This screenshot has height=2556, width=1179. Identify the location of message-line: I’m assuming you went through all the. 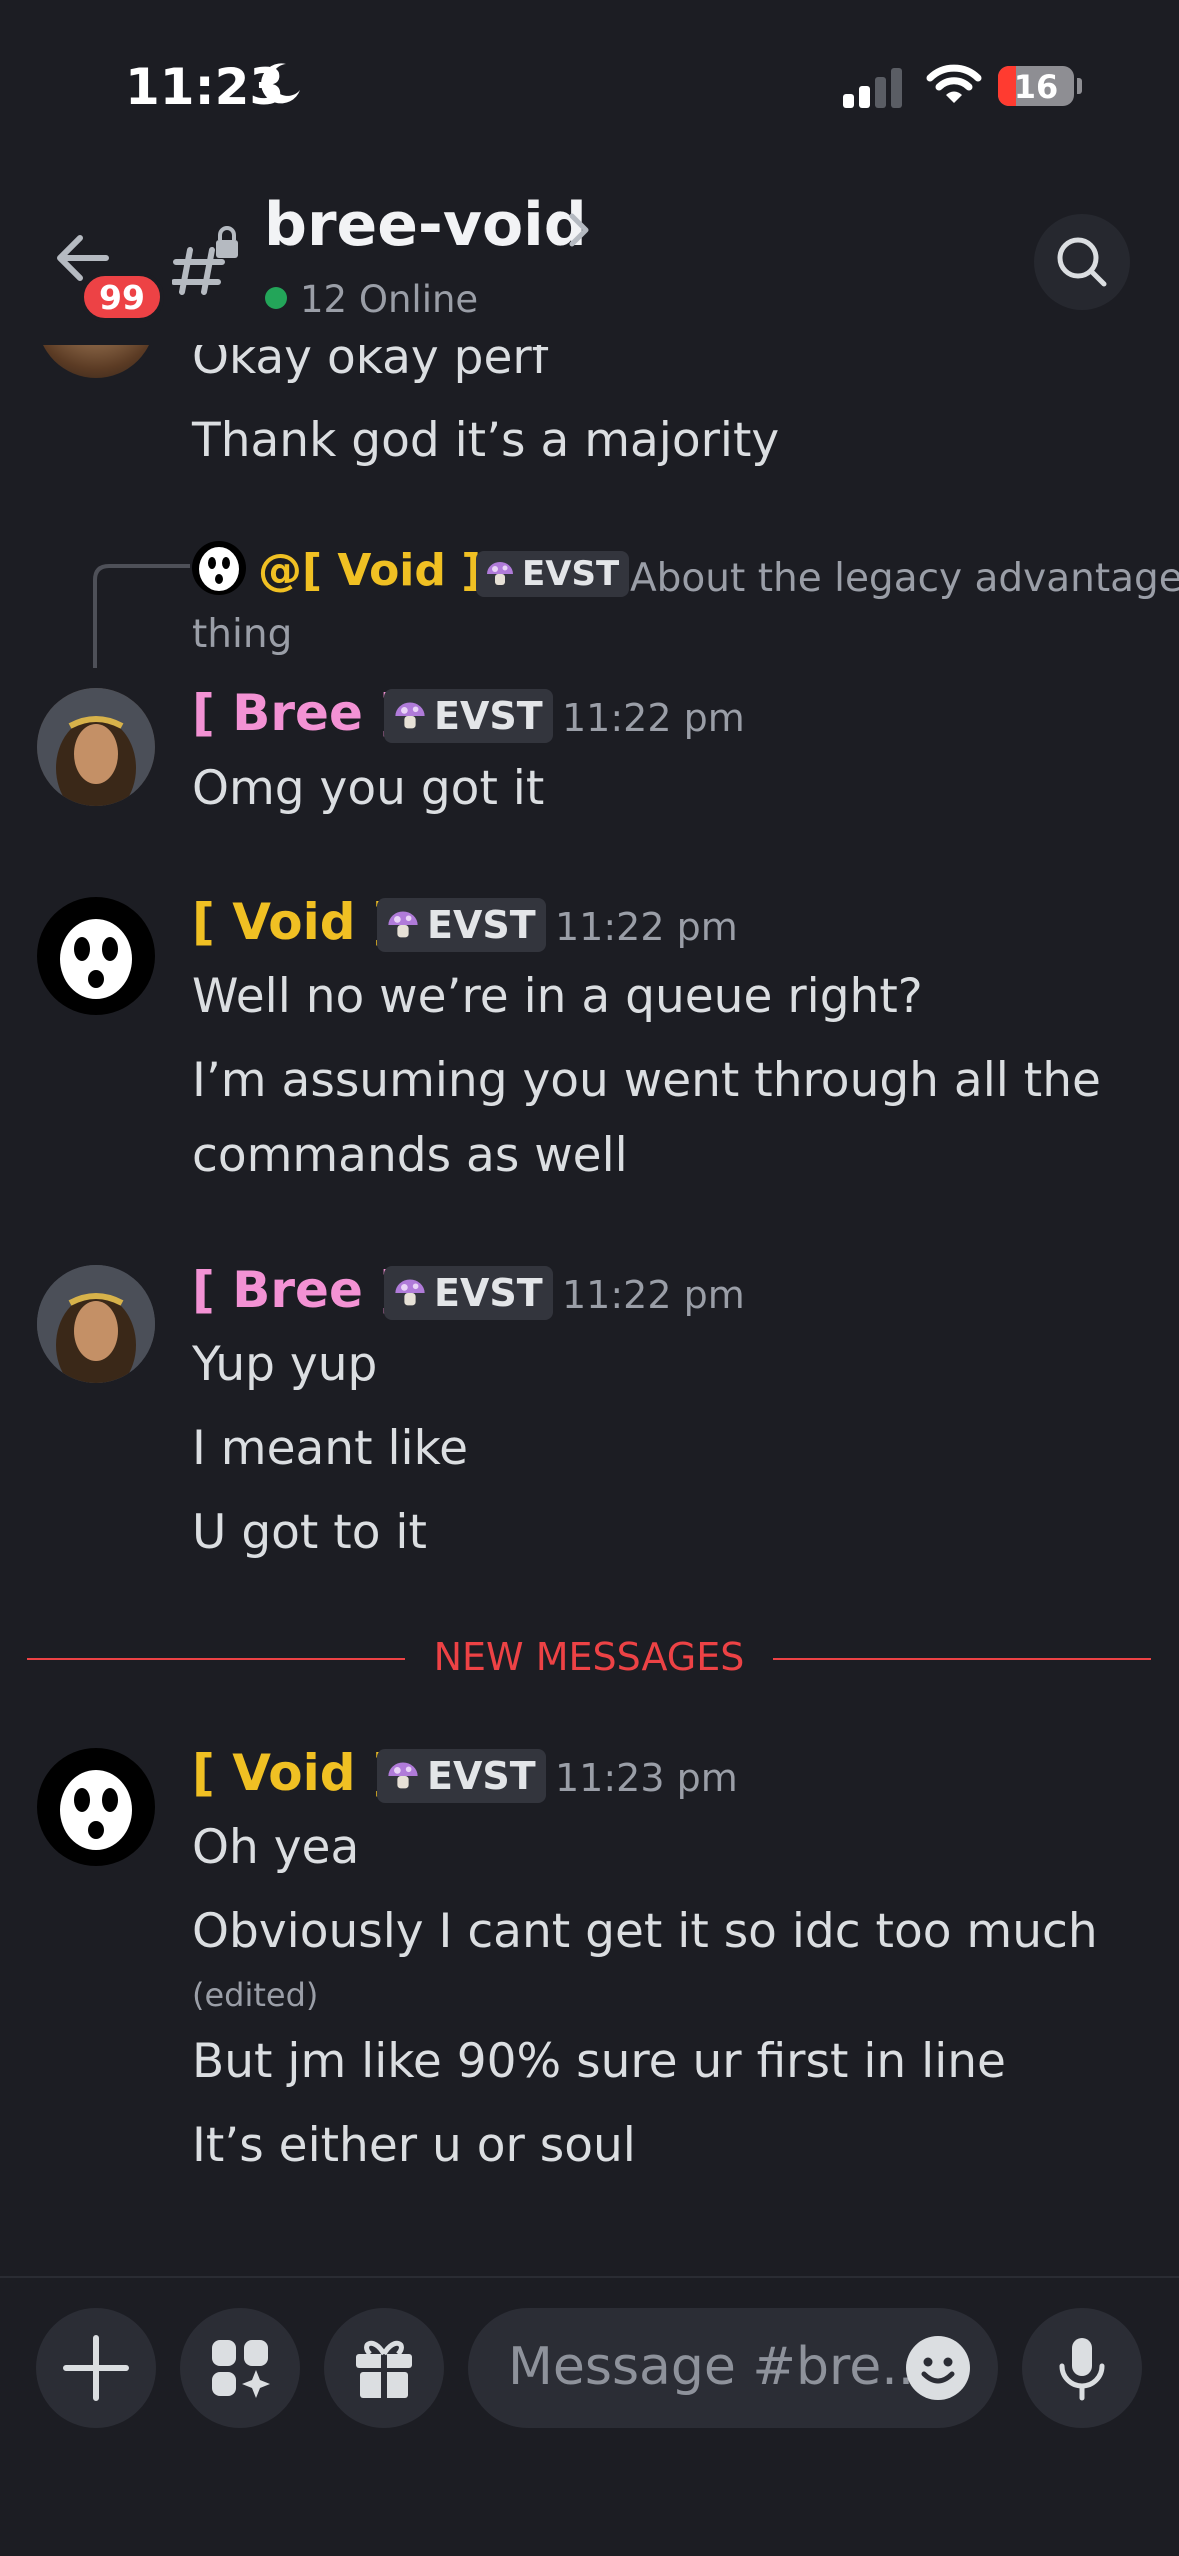
(646, 1080).